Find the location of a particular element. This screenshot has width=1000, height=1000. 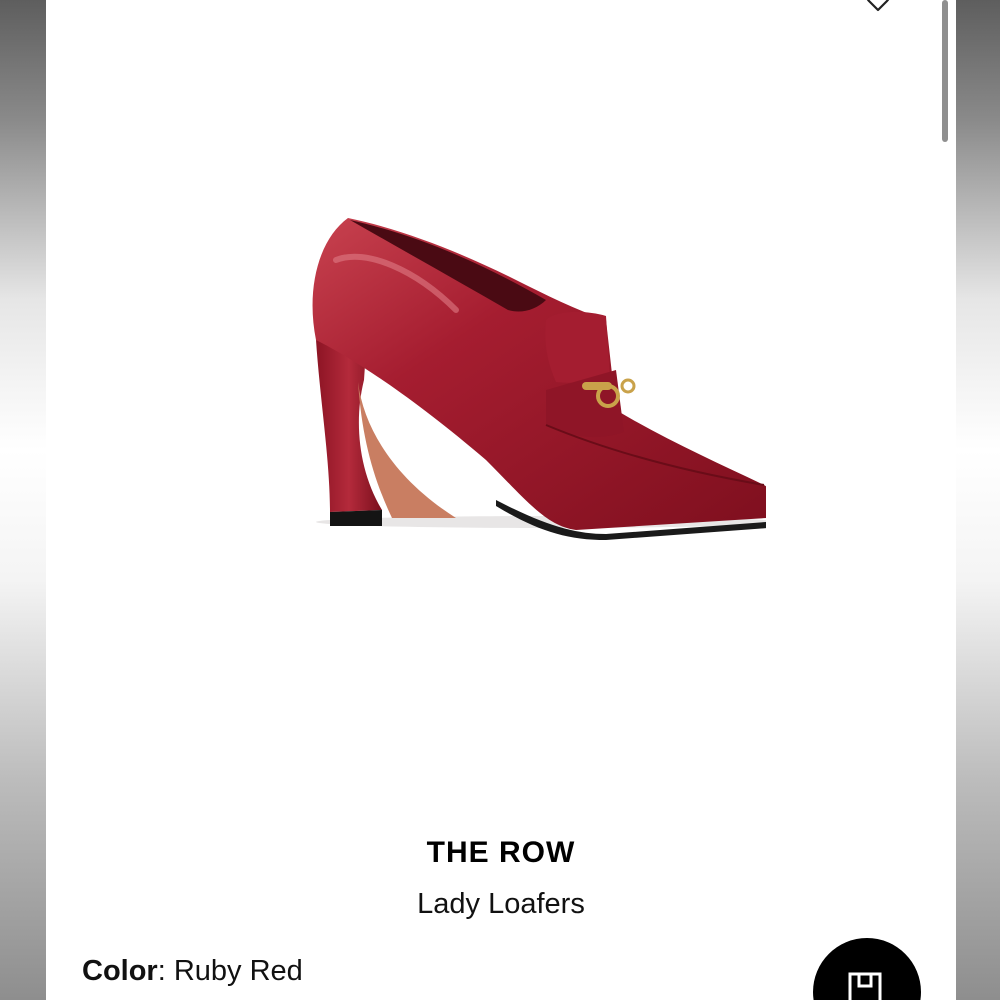

brand-name: THE ROW is located at coordinates (501, 853).